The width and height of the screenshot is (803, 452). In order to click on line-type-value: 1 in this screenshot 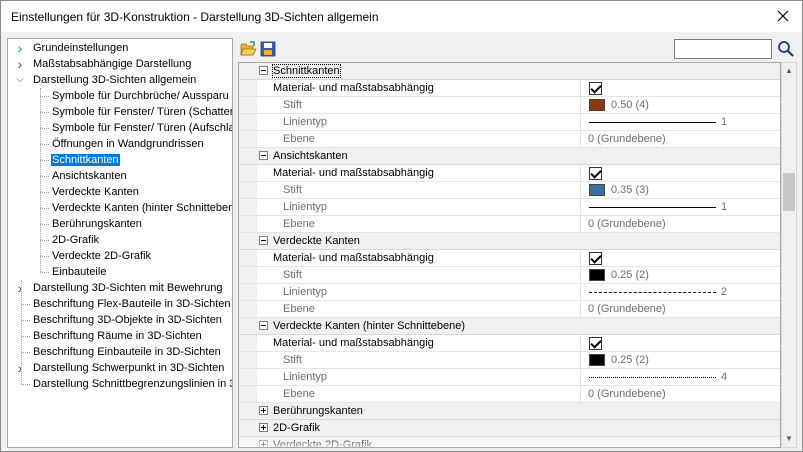, I will do `click(724, 122)`.